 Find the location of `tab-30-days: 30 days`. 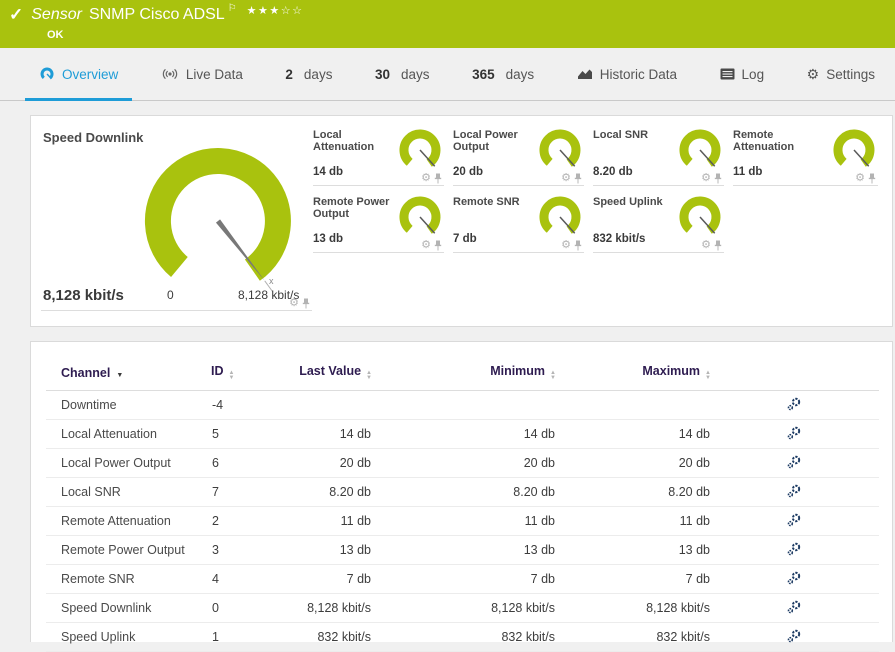

tab-30-days: 30 days is located at coordinates (402, 74).